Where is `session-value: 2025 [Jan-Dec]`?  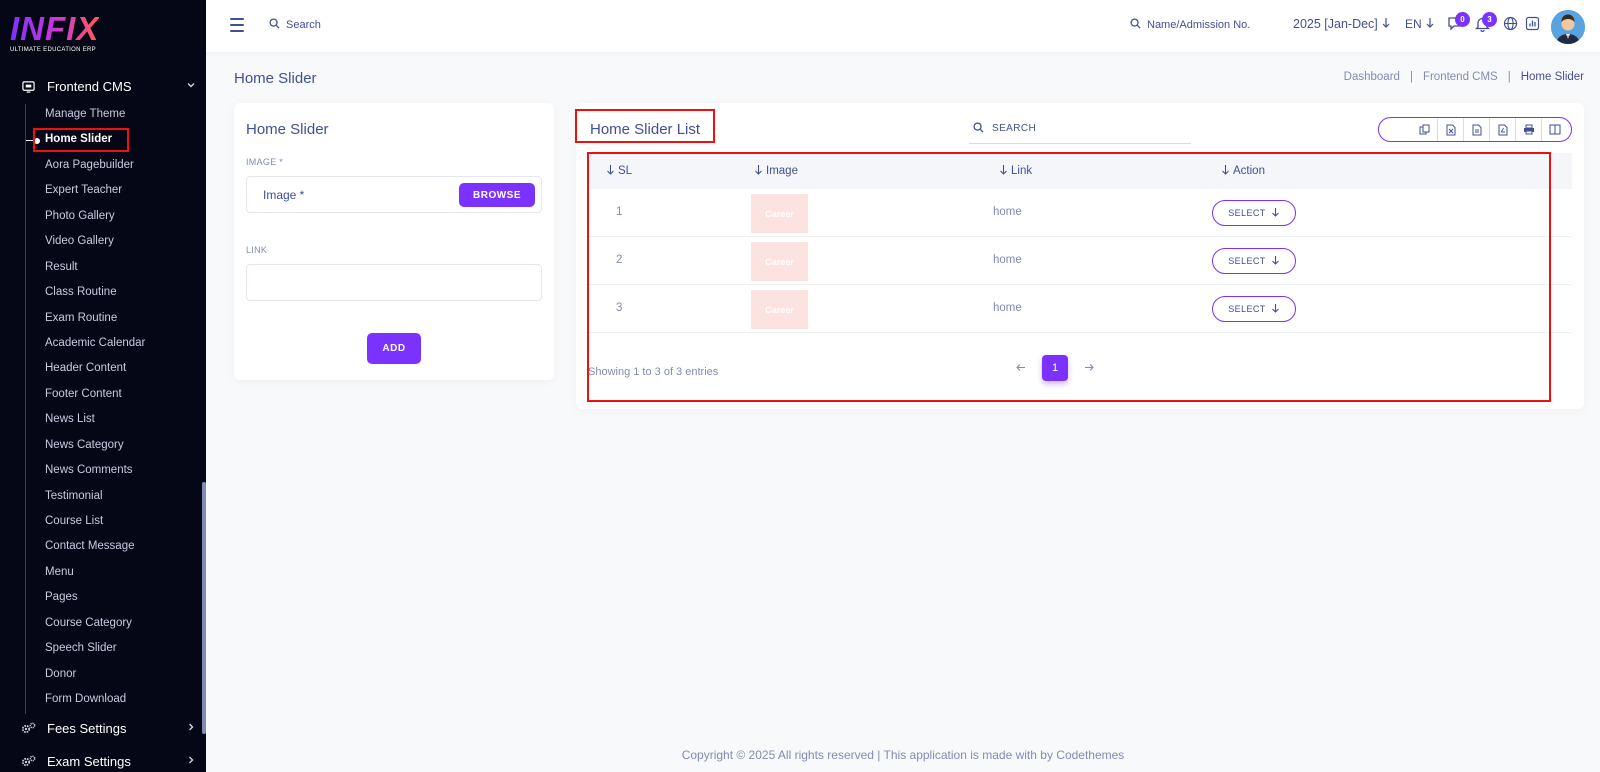 session-value: 2025 [Jan-Dec] is located at coordinates (1335, 24).